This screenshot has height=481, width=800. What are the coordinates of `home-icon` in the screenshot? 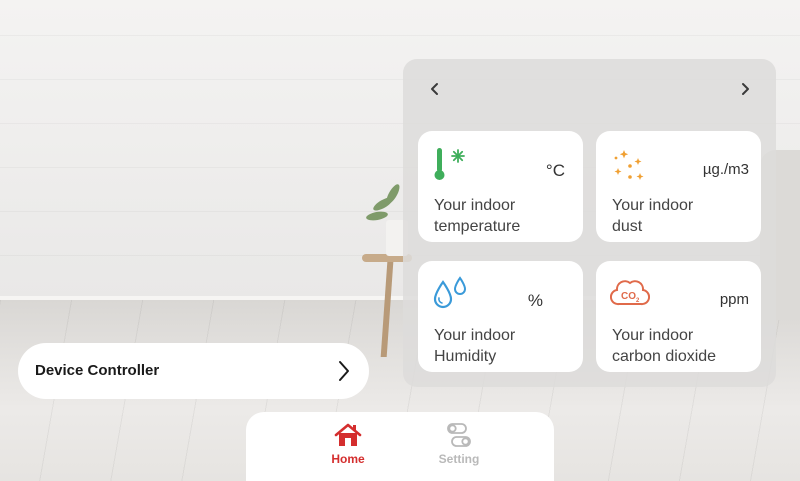 It's located at (348, 434).